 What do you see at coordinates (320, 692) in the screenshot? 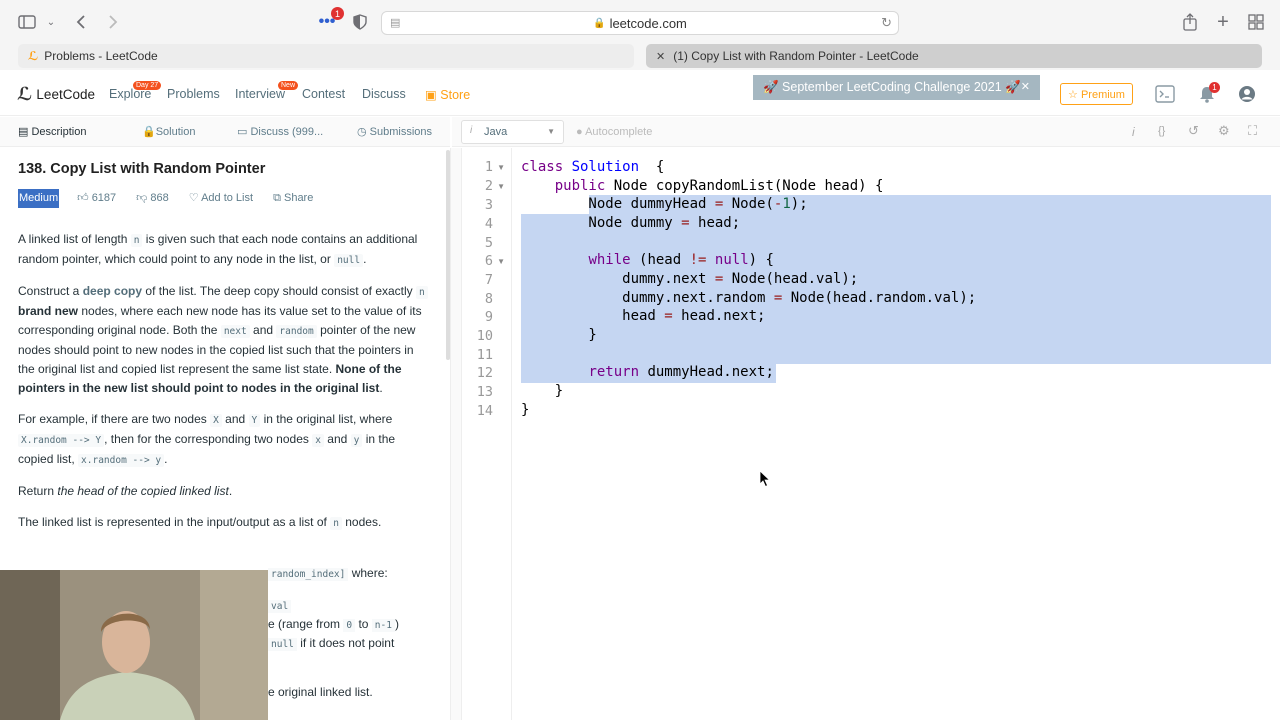
I see `desc-fragment-5: e original linked list.` at bounding box center [320, 692].